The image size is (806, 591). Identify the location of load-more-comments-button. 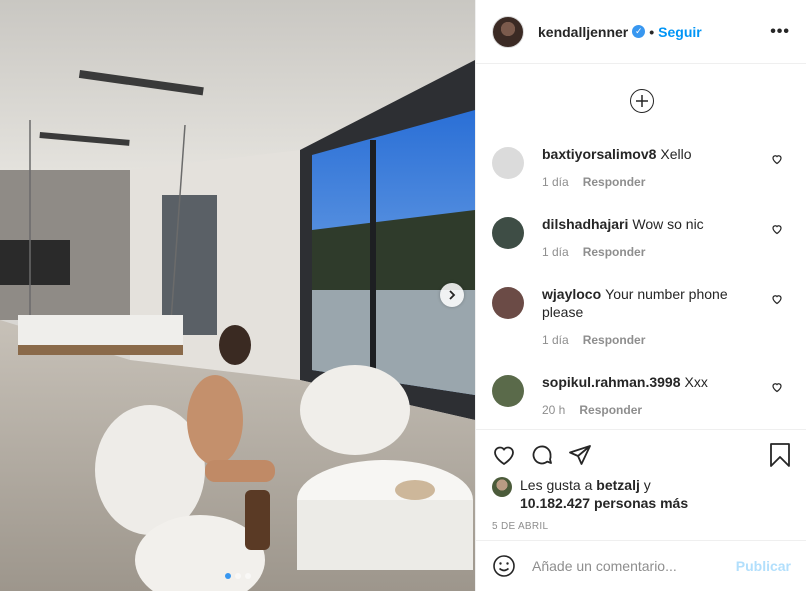
(641, 101).